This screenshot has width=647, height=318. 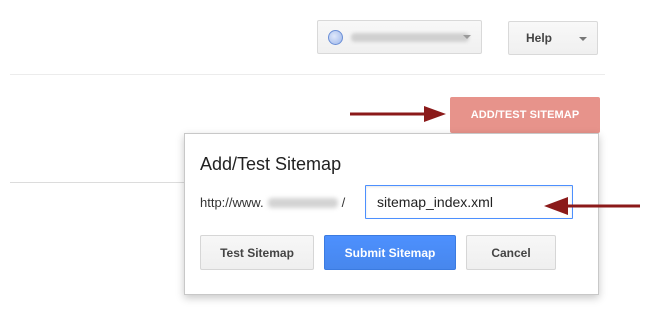 I want to click on help-button: Help, so click(x=553, y=38).